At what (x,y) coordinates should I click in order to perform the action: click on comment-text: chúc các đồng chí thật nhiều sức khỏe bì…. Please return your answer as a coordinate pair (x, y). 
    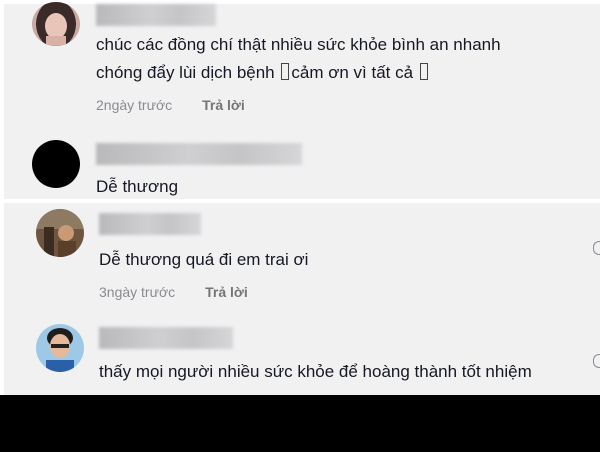
    Looking at the image, I should click on (298, 58).